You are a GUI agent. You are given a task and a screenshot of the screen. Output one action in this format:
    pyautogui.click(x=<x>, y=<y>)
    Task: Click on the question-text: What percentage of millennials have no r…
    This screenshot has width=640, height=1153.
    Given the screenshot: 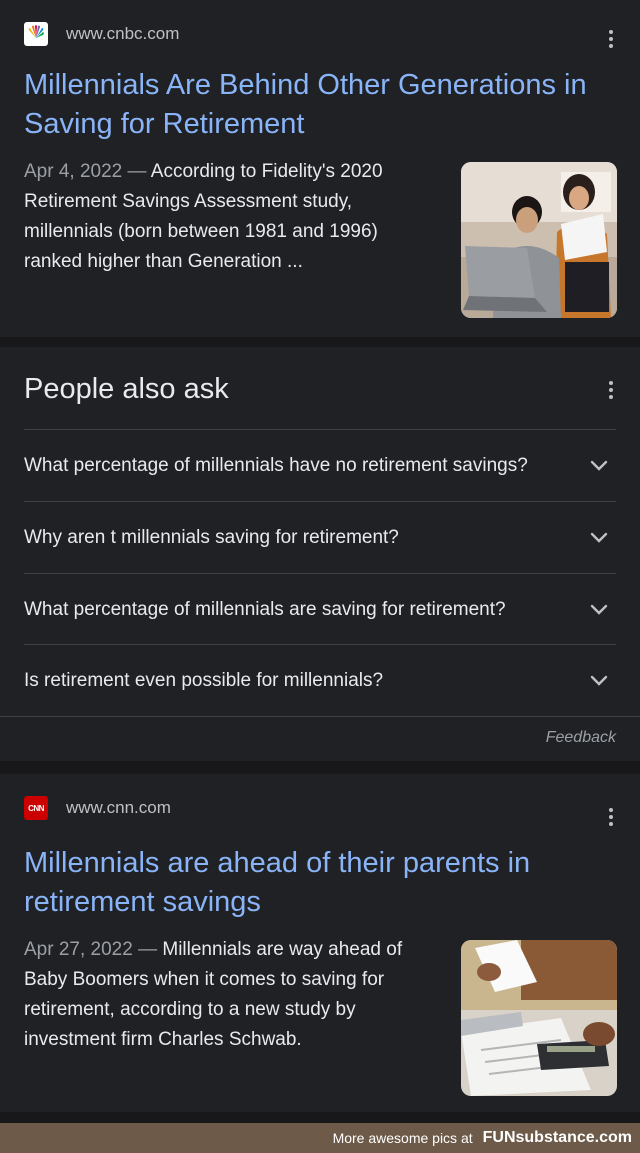 What is the action you would take?
    pyautogui.click(x=276, y=465)
    